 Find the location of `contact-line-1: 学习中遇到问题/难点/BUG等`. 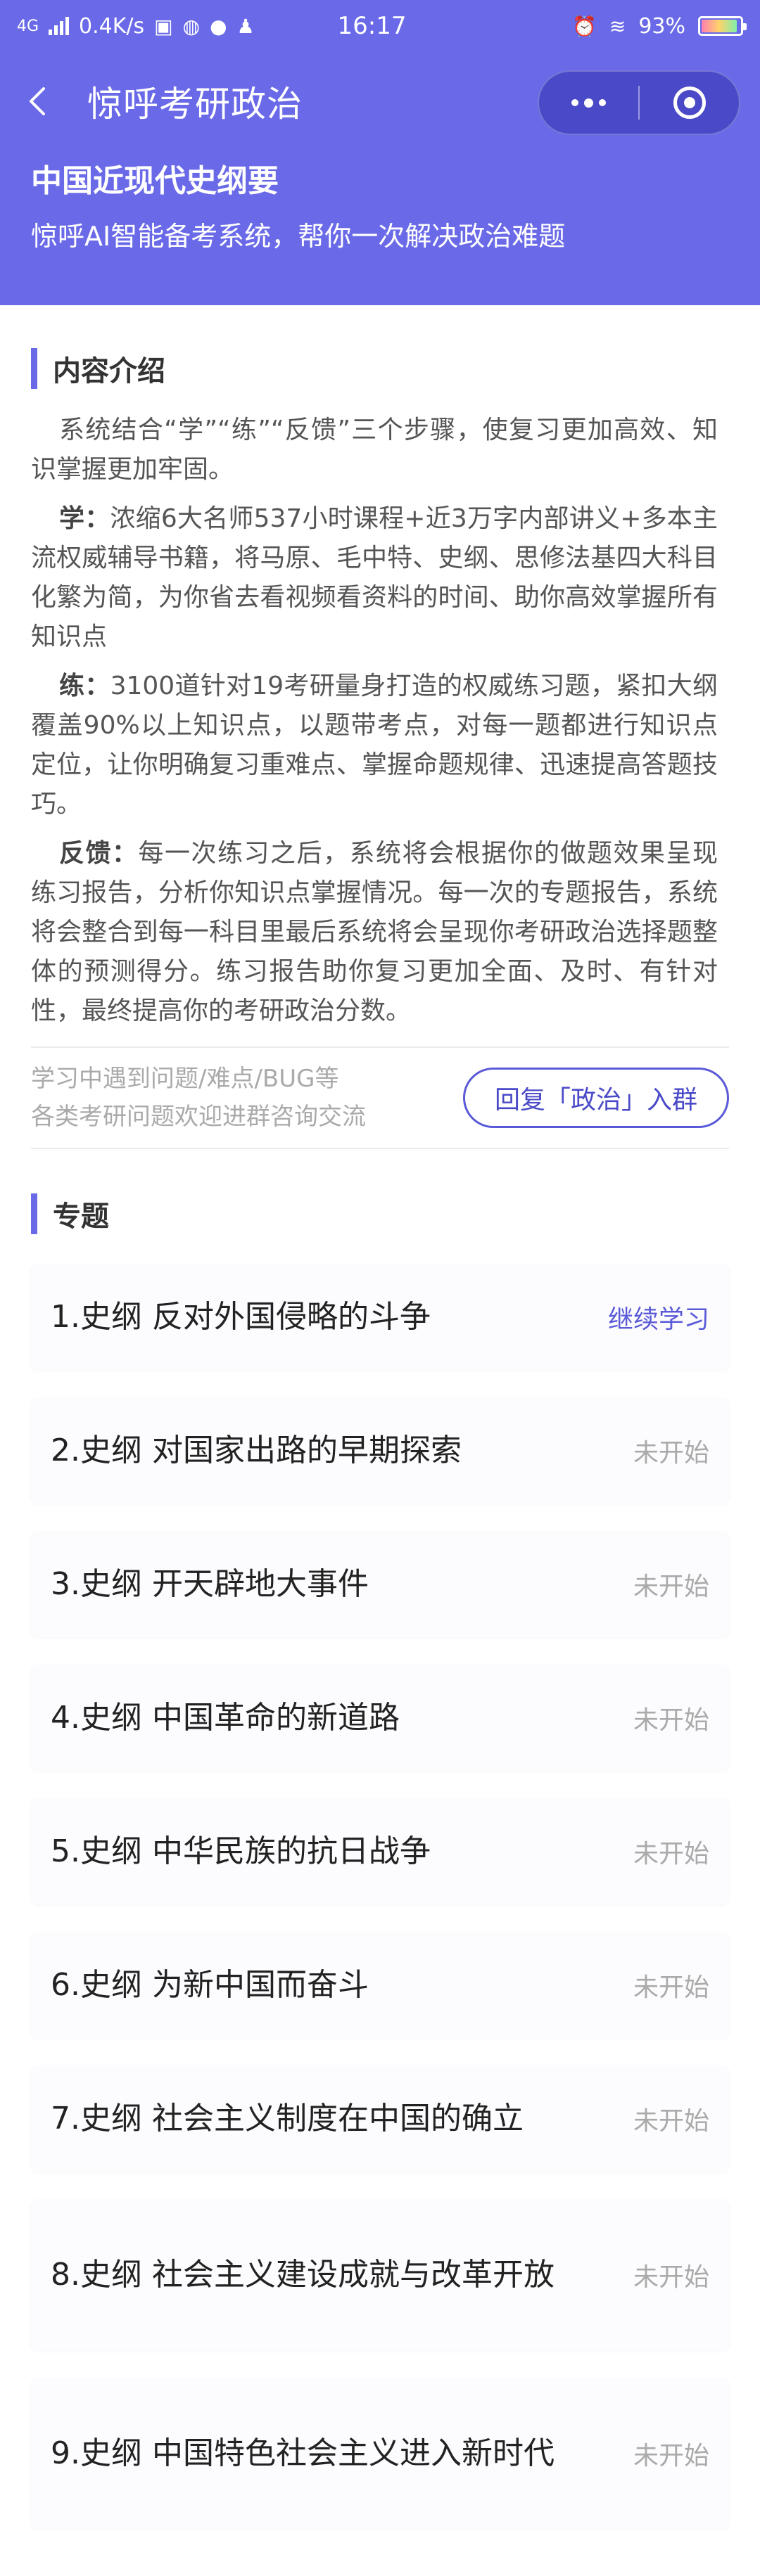

contact-line-1: 学习中遇到问题/难点/BUG等 is located at coordinates (185, 1079).